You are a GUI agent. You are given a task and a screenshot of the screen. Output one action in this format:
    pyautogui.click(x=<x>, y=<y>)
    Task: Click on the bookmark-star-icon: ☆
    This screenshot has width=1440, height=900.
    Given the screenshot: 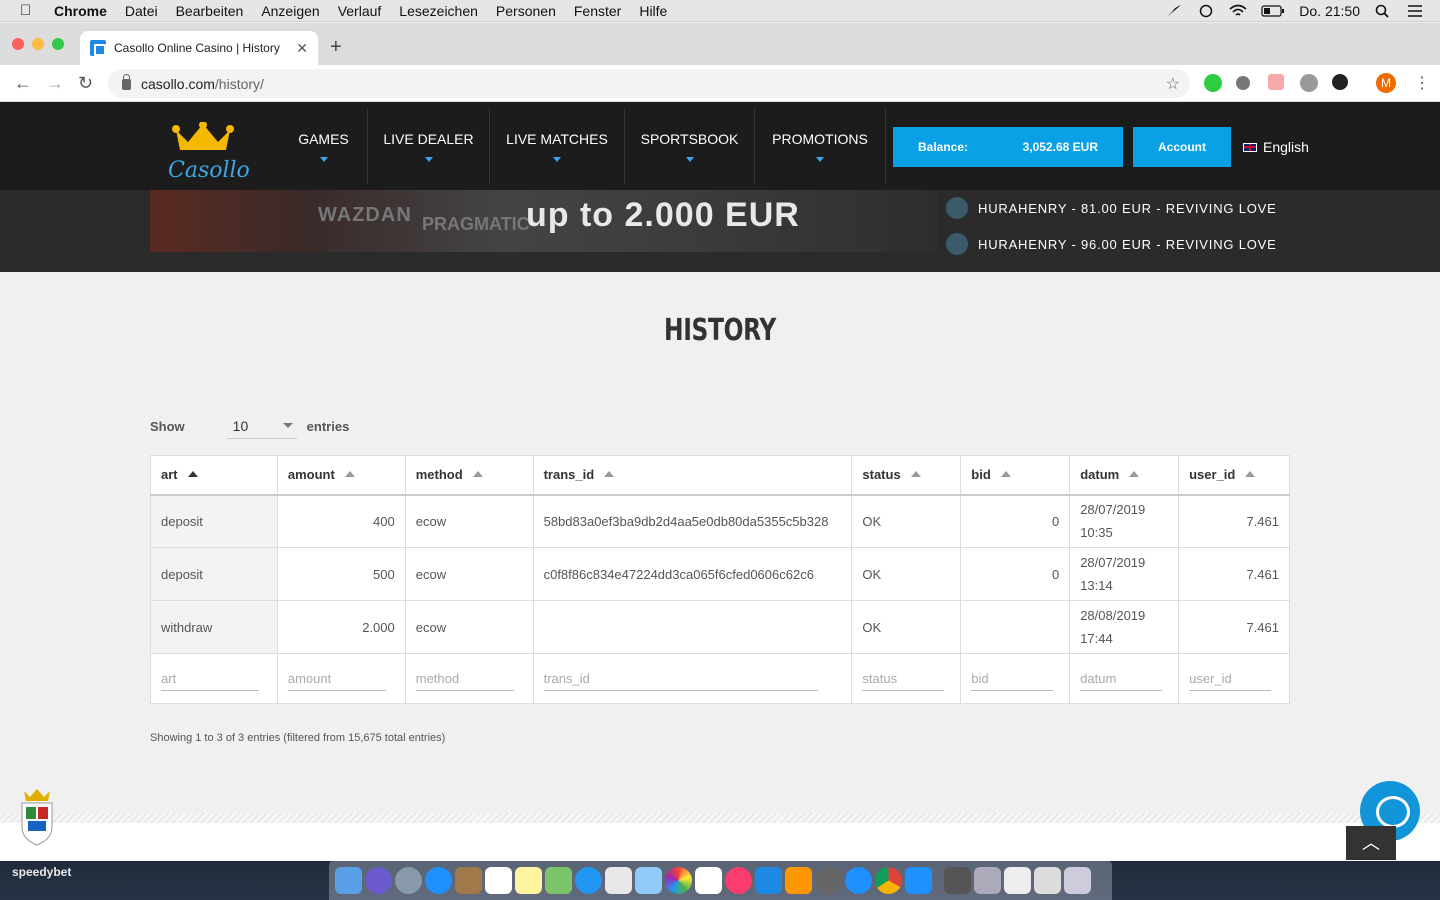 What is the action you would take?
    pyautogui.click(x=1173, y=84)
    